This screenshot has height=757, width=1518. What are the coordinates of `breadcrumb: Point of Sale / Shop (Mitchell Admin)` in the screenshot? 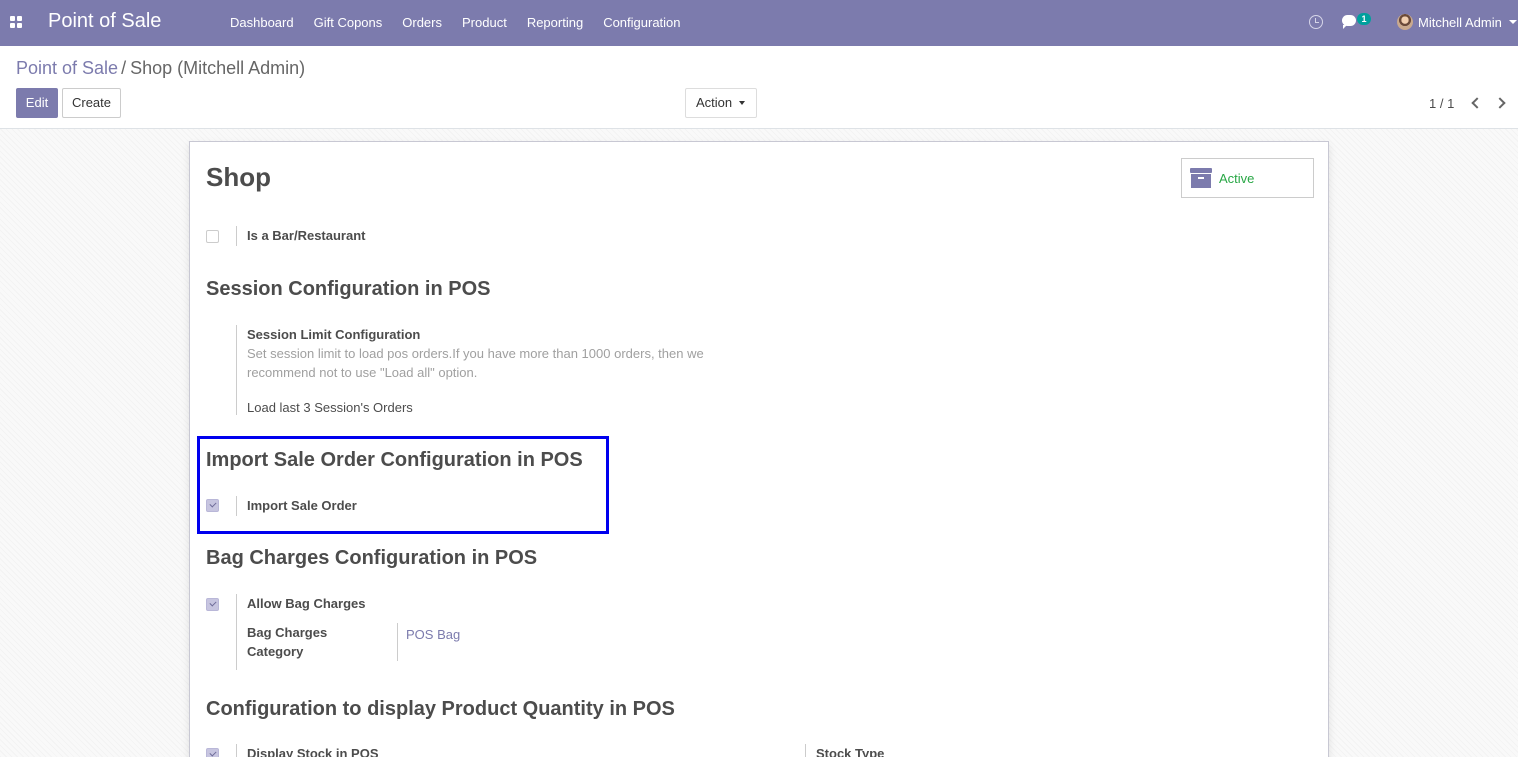 It's located at (160, 68).